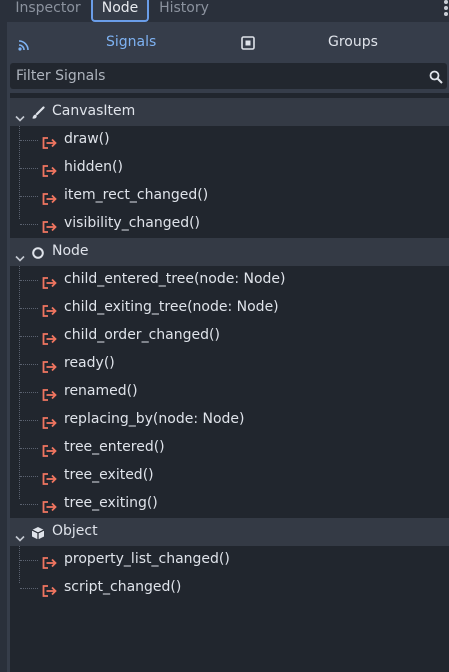 The height and width of the screenshot is (672, 449). Describe the element at coordinates (123, 587) in the screenshot. I see `signal-label: script_changed()` at that location.